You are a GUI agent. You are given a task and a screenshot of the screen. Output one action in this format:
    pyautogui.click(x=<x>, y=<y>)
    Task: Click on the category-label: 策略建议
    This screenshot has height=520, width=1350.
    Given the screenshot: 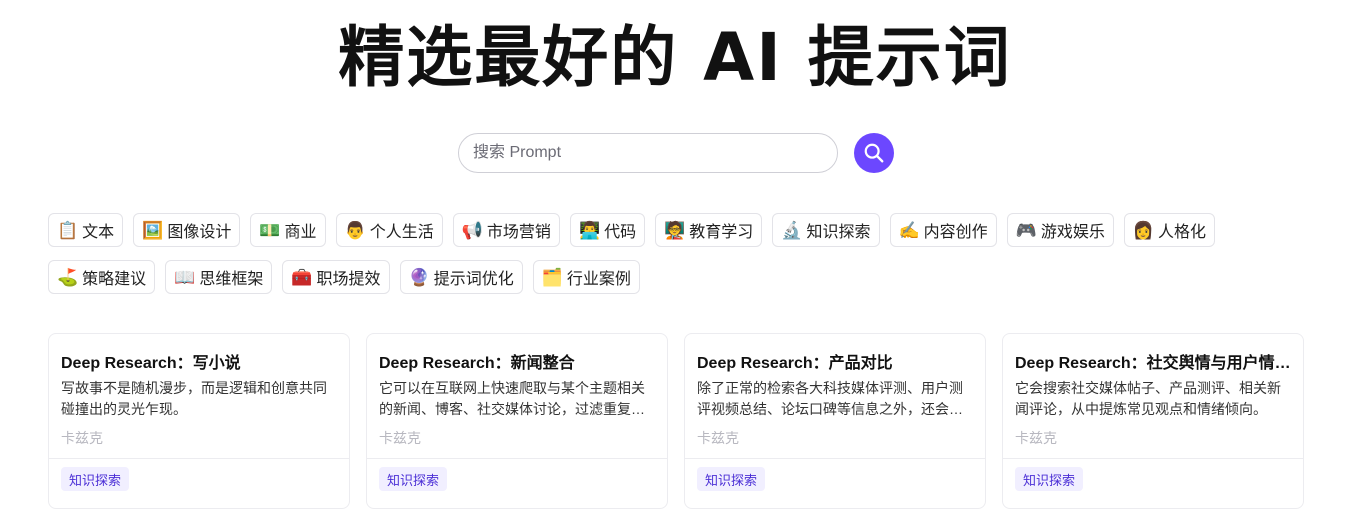 What is the action you would take?
    pyautogui.click(x=114, y=279)
    